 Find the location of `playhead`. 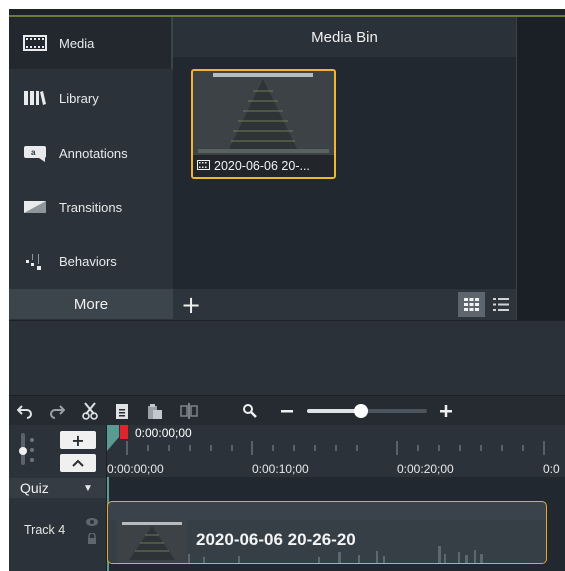

playhead is located at coordinates (119, 439).